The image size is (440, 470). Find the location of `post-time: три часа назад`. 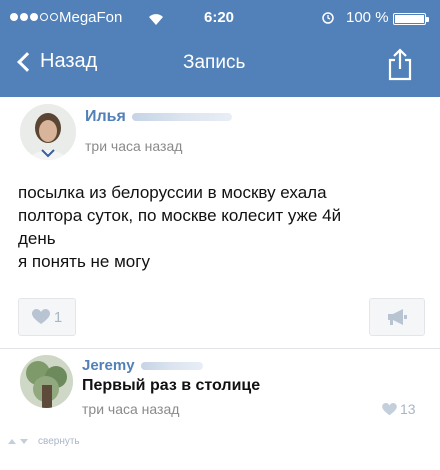

post-time: три часа назад is located at coordinates (134, 146).